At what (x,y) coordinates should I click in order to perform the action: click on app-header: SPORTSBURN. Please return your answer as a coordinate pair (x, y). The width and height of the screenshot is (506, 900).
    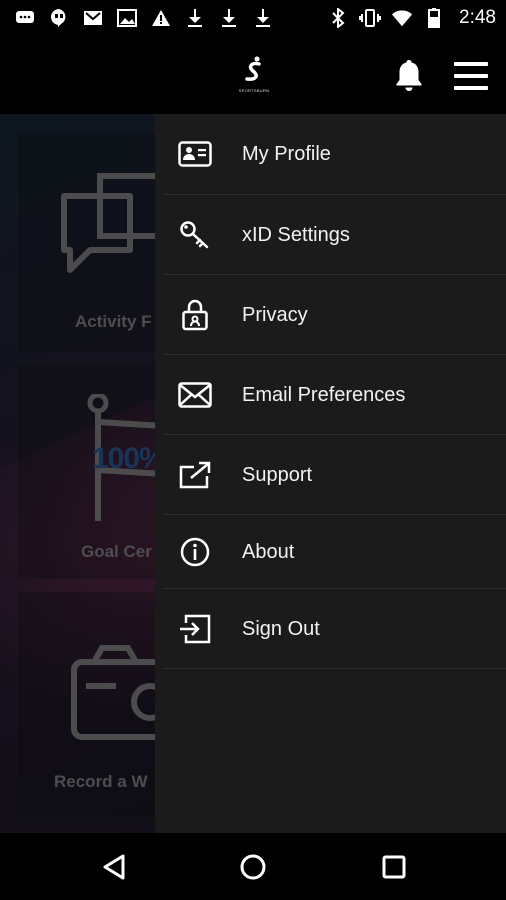
    Looking at the image, I should click on (253, 75).